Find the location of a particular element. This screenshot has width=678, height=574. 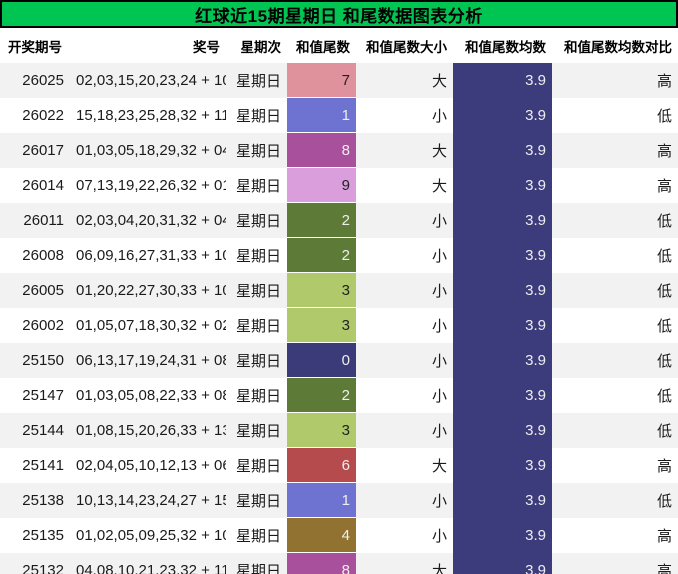

table-row: 26011 02,03,04,20,31,32 + 04 星期日 2 小 3.9 低 is located at coordinates (339, 220).